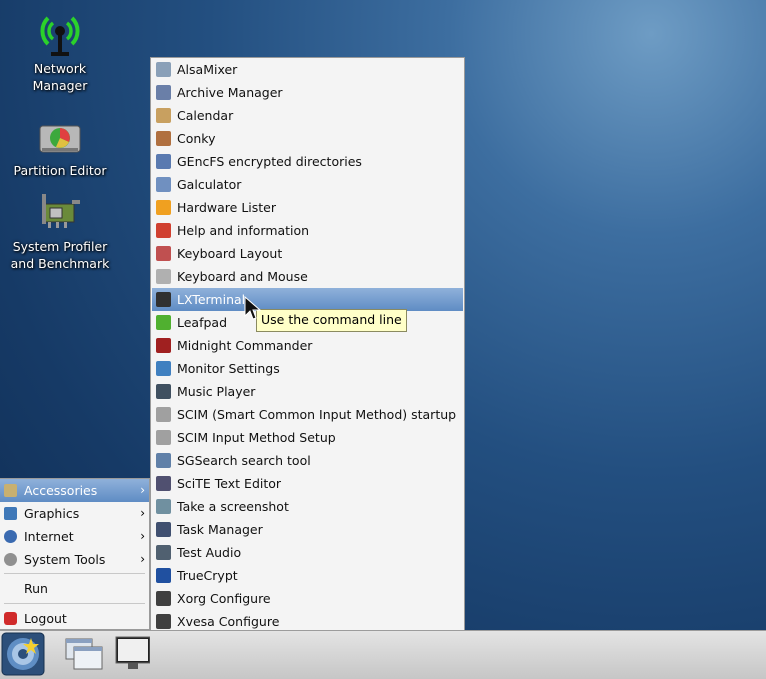 The image size is (766, 679). Describe the element at coordinates (307, 529) in the screenshot. I see `submenu-item-task-manager: Task Manager` at that location.